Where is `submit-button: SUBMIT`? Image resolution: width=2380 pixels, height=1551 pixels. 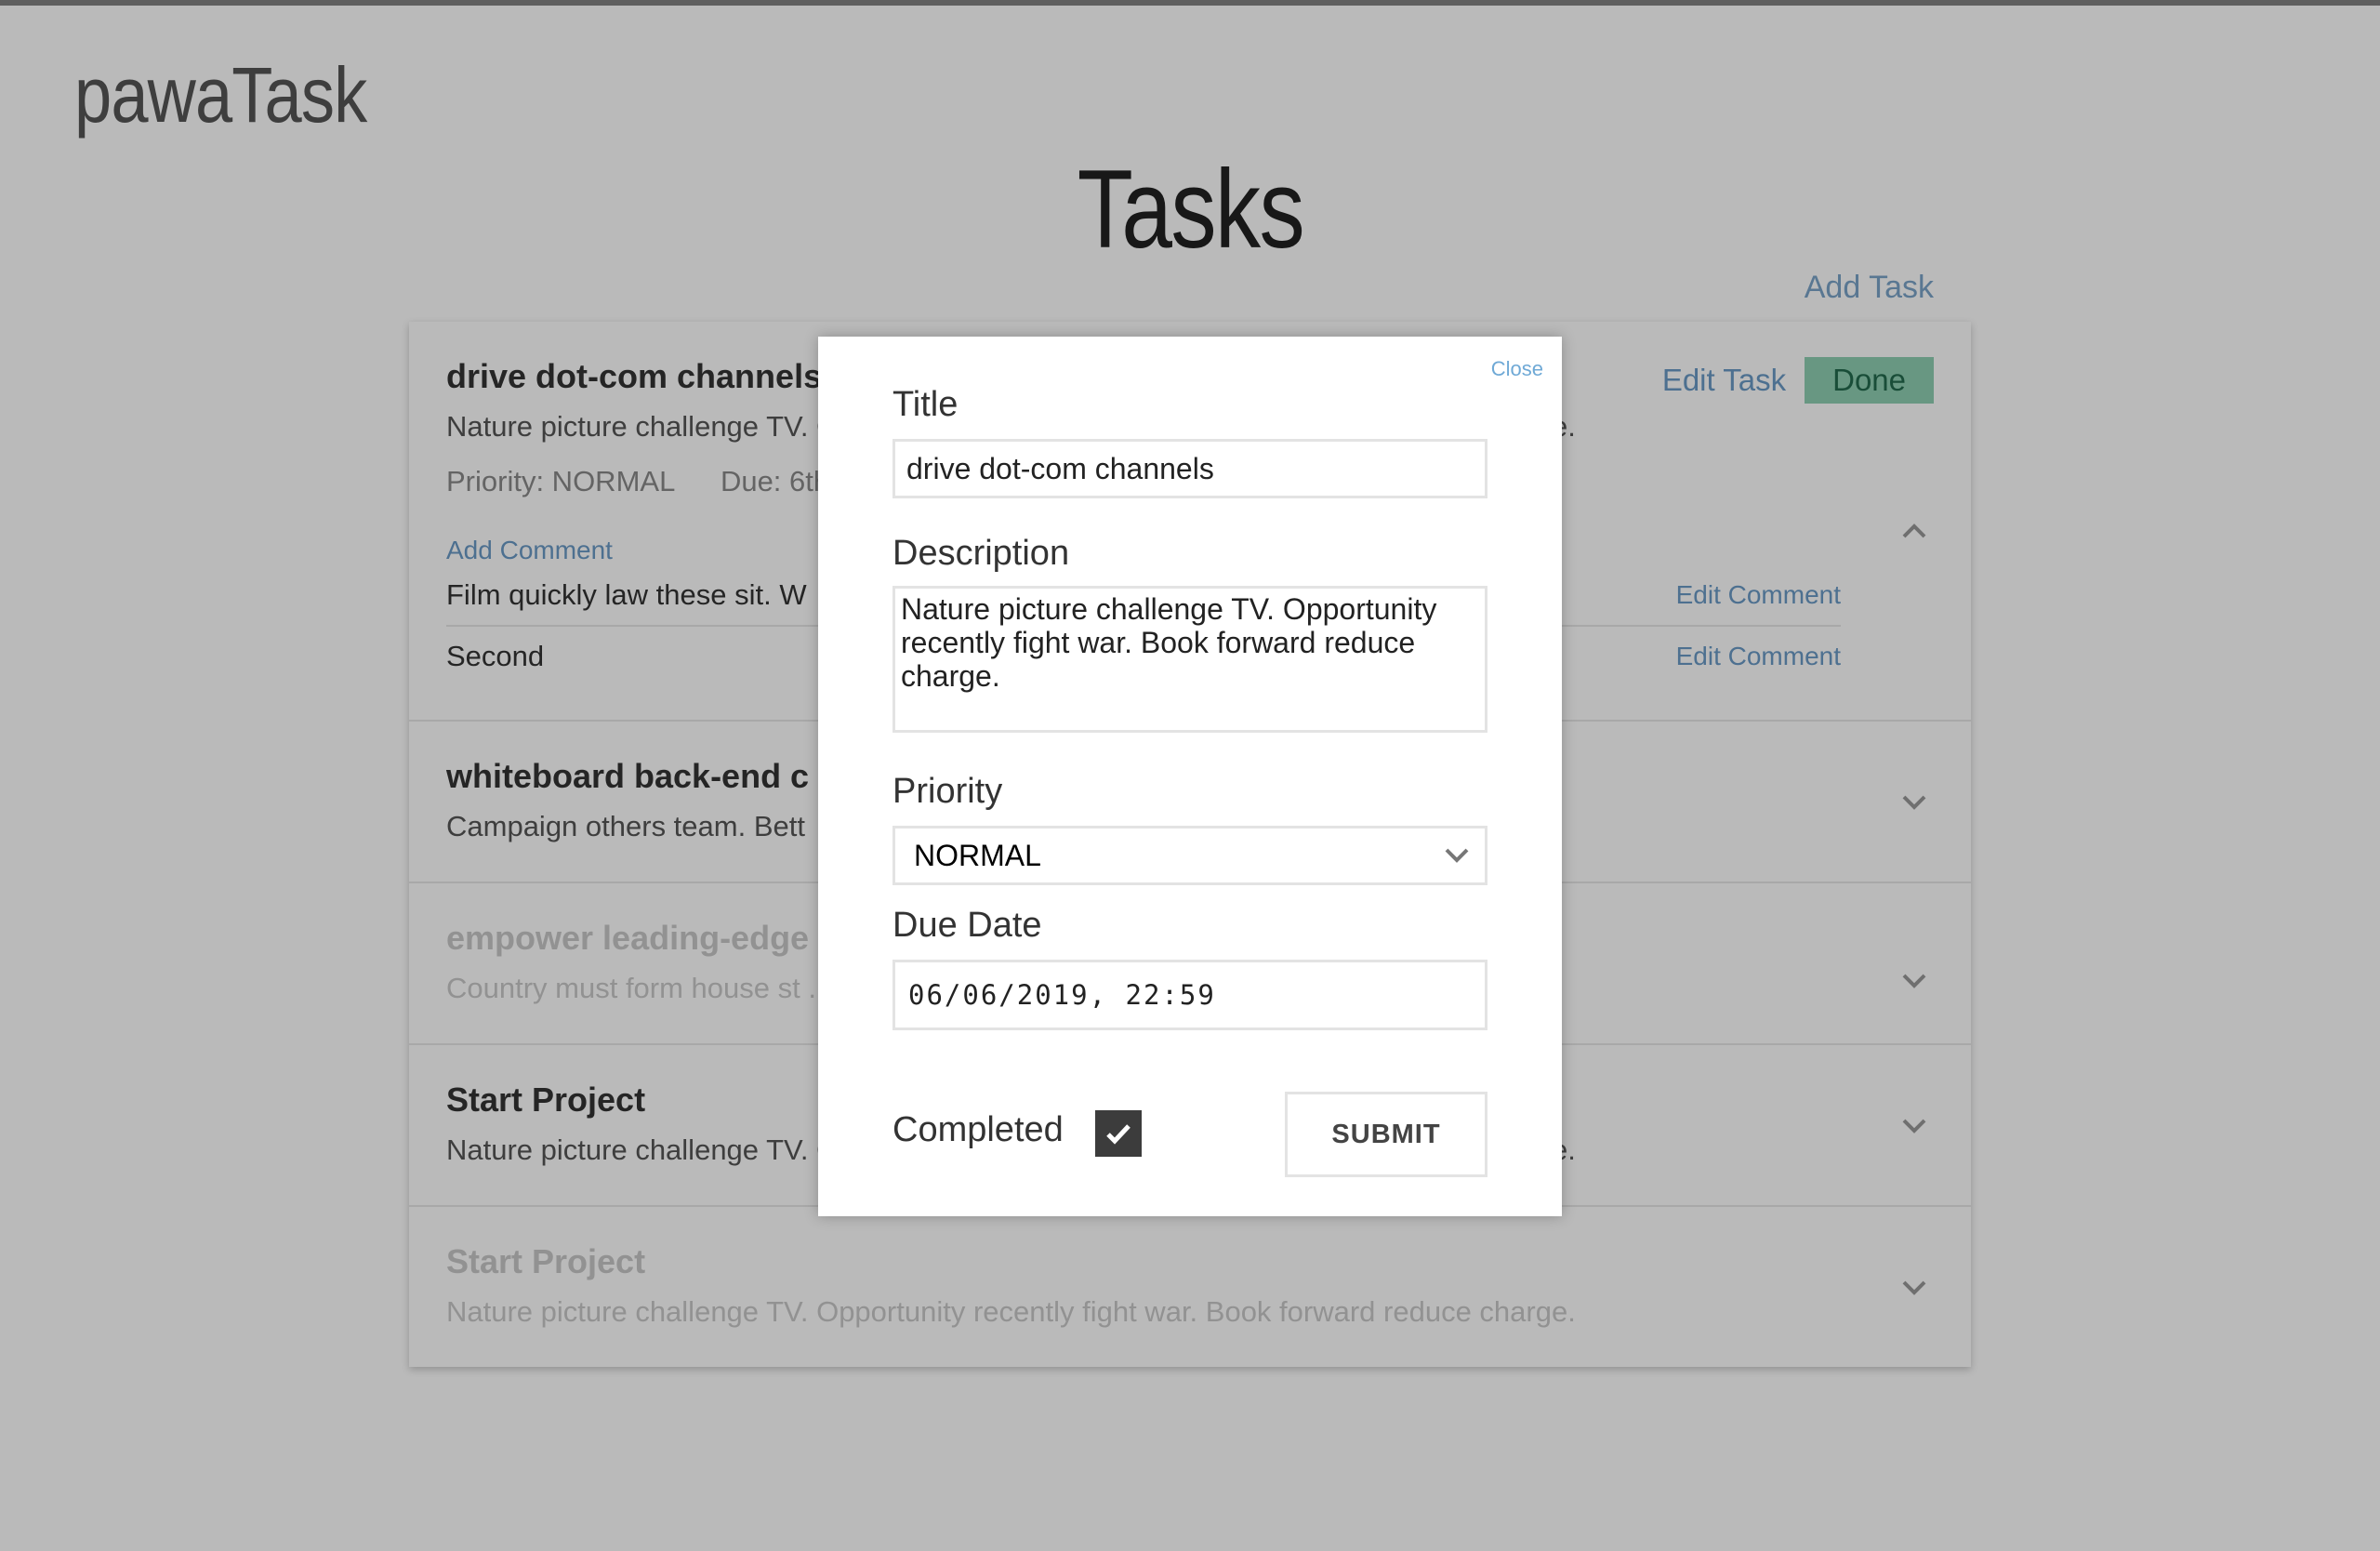
submit-button: SUBMIT is located at coordinates (1386, 1134).